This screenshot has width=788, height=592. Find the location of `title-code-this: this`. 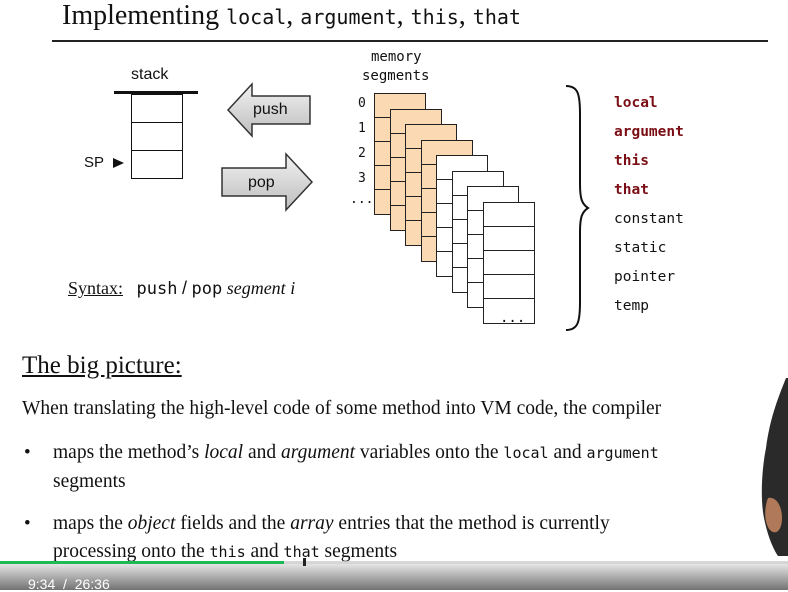

title-code-this: this is located at coordinates (434, 17).